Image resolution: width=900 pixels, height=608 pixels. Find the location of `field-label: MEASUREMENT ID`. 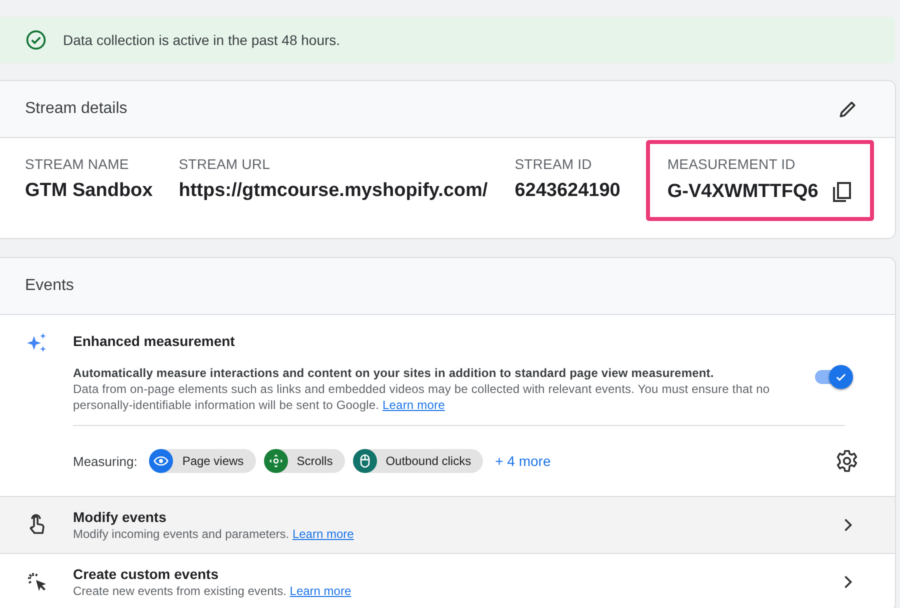

field-label: MEASUREMENT ID is located at coordinates (731, 164).